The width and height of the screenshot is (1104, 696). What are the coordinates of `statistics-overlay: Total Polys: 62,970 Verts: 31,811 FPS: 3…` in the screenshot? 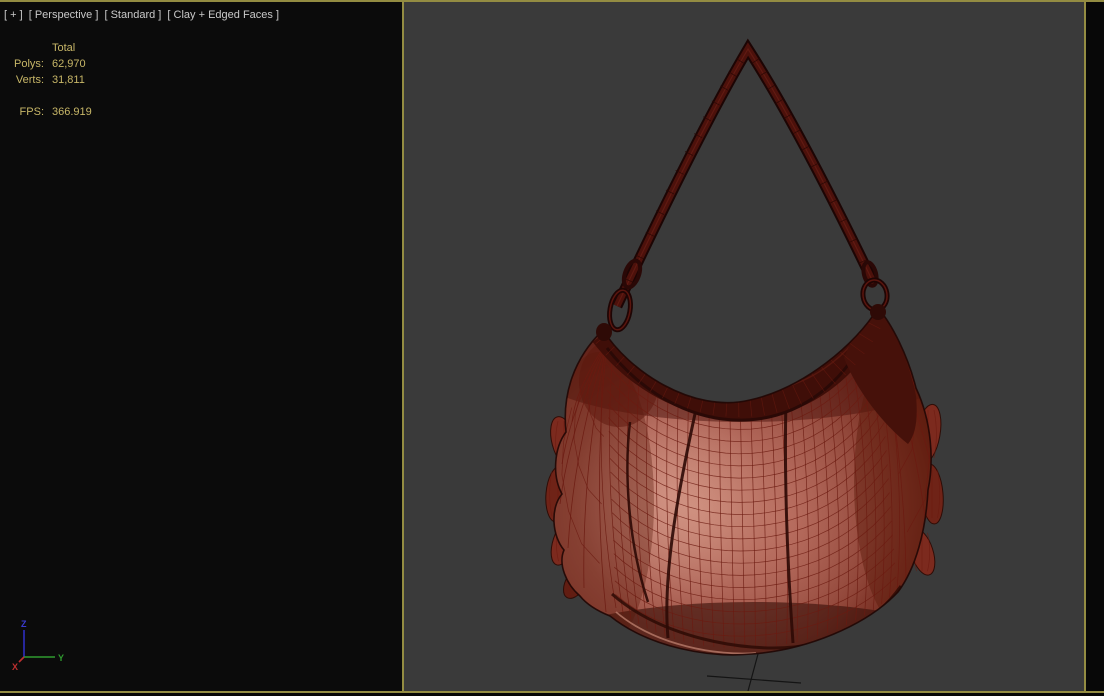 It's located at (46, 80).